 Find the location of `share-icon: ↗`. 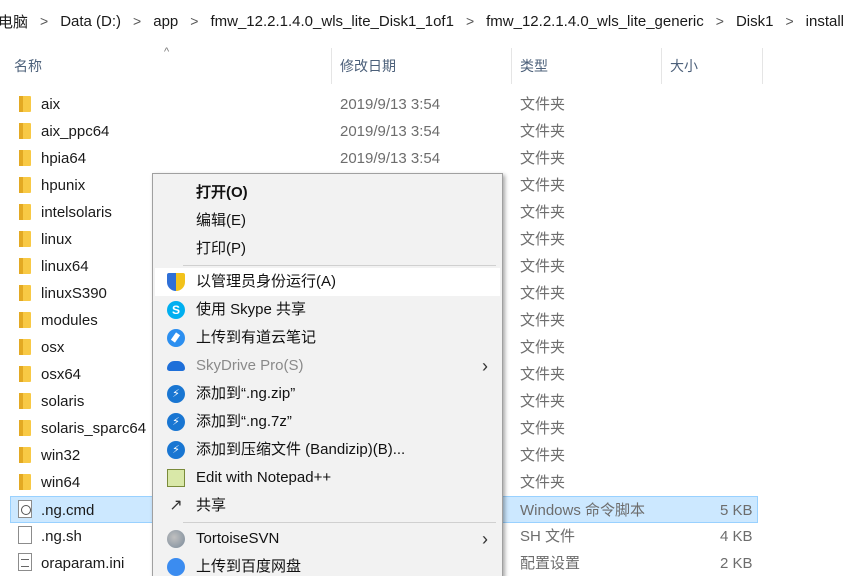

share-icon: ↗ is located at coordinates (176, 505).